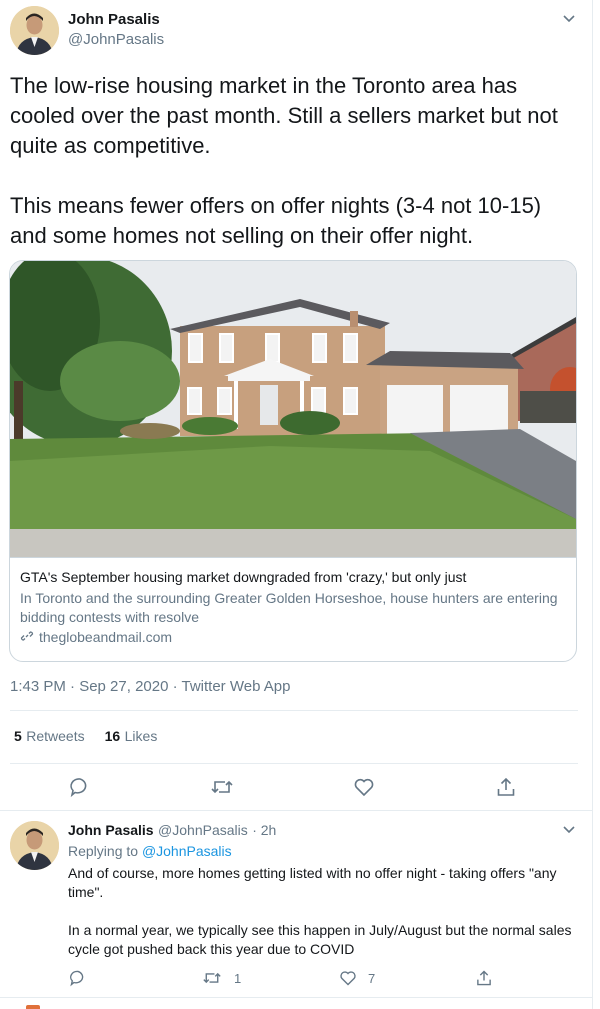  I want to click on reply-header: John Pasalis @JohnPasalis · 2h, so click(172, 831).